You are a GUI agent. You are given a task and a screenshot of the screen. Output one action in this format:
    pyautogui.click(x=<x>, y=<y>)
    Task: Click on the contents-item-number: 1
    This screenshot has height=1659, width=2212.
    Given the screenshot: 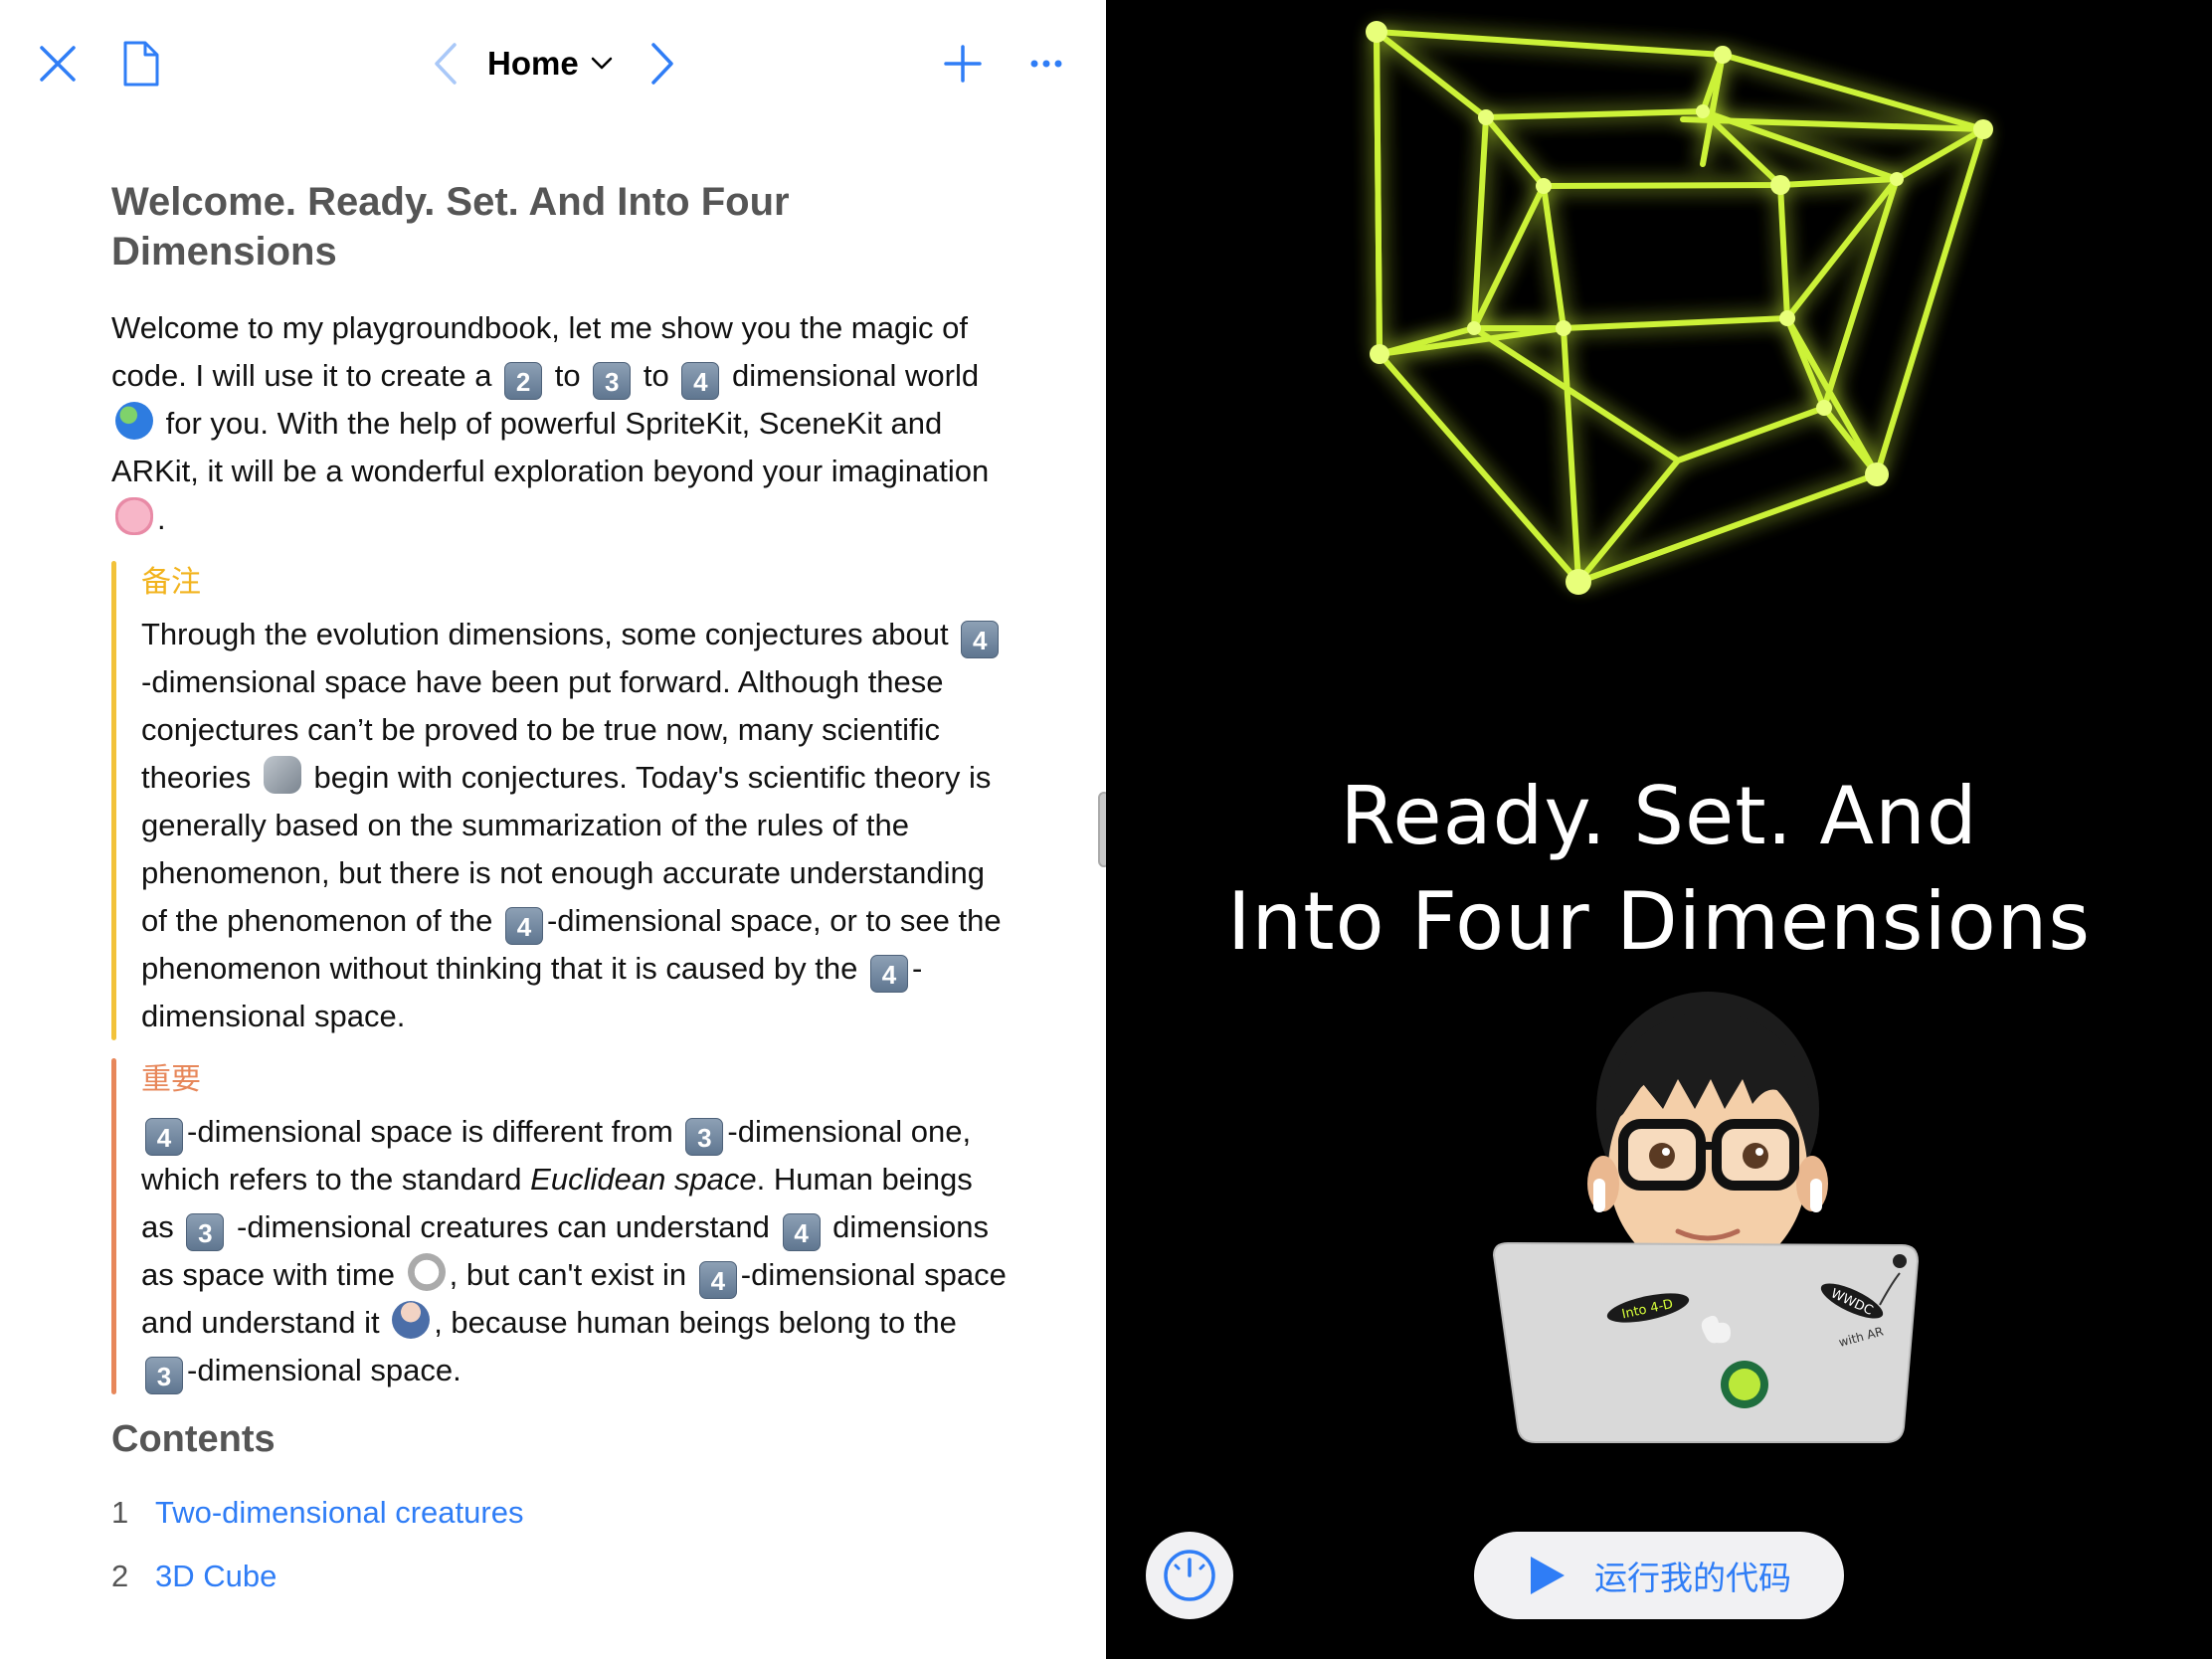 What is the action you would take?
    pyautogui.click(x=120, y=1512)
    